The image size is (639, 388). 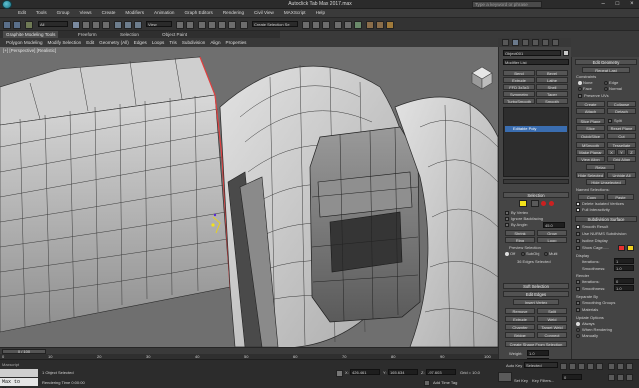 I want to click on constraint-none-radio, so click(x=580, y=83).